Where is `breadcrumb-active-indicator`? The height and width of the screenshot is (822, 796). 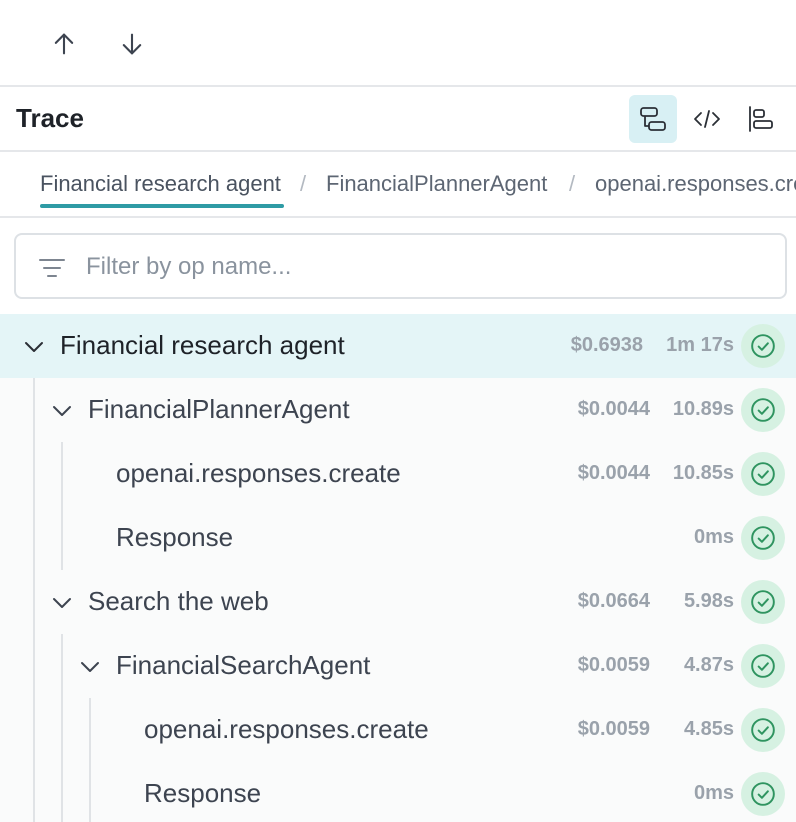
breadcrumb-active-indicator is located at coordinates (162, 206).